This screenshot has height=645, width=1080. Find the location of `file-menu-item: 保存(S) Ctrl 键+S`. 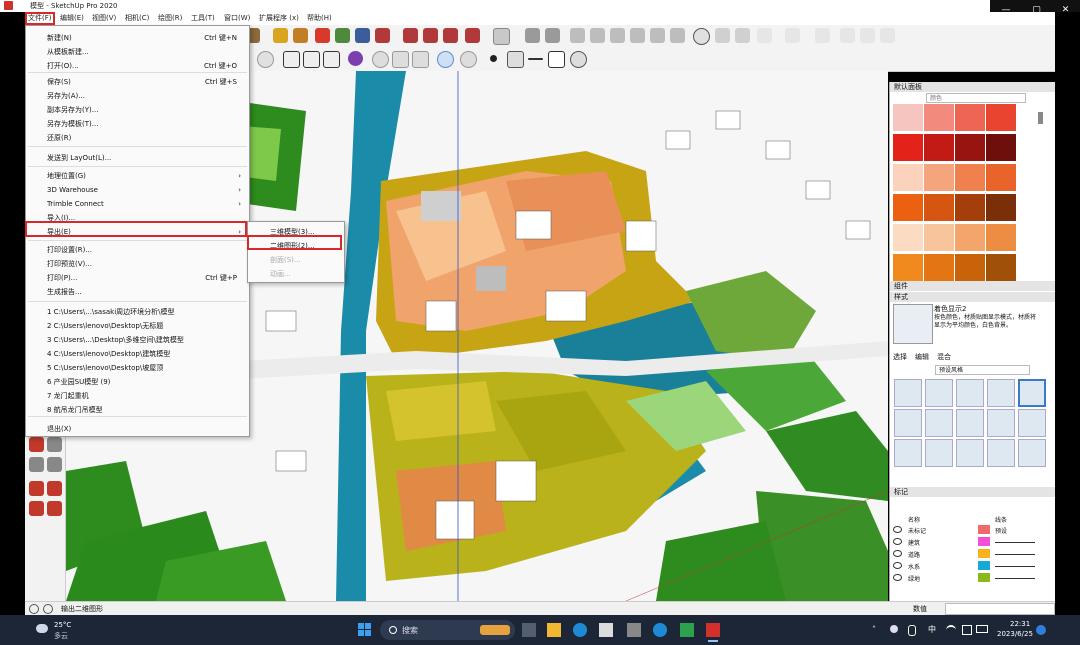

file-menu-item: 保存(S) Ctrl 键+S is located at coordinates (137, 82).